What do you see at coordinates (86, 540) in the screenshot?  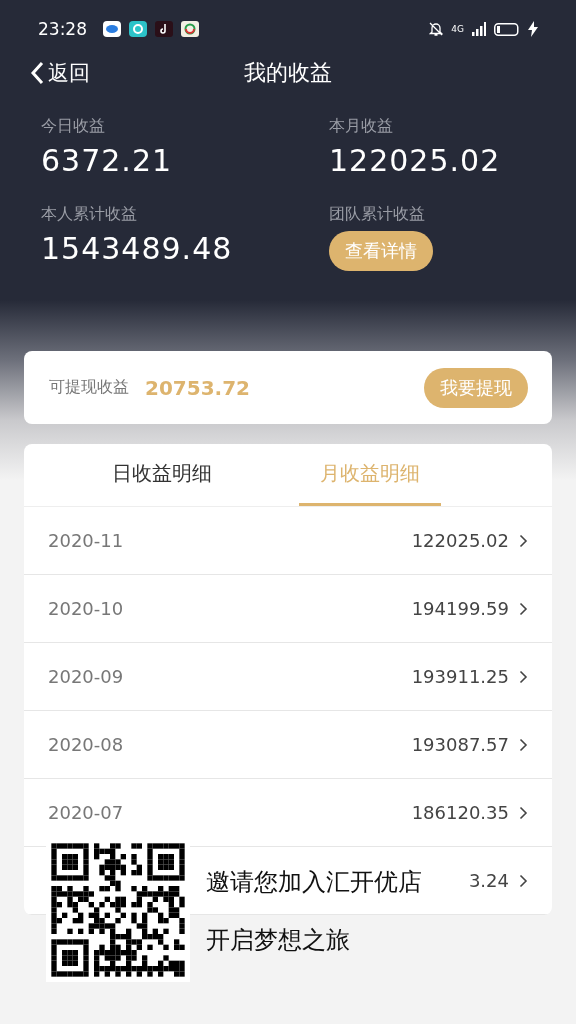 I see `month-label: 2020-11` at bounding box center [86, 540].